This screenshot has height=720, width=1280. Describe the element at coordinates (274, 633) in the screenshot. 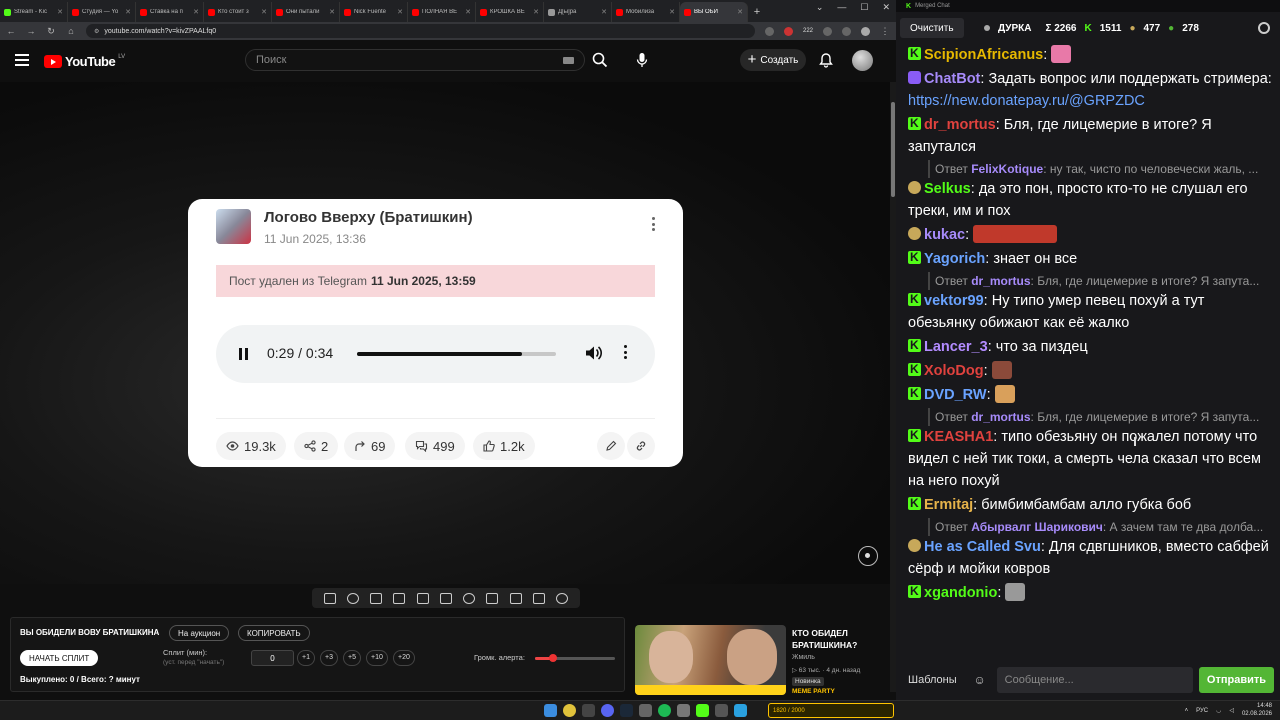

I see `copy-button: КОПИРОВАТЬ` at that location.